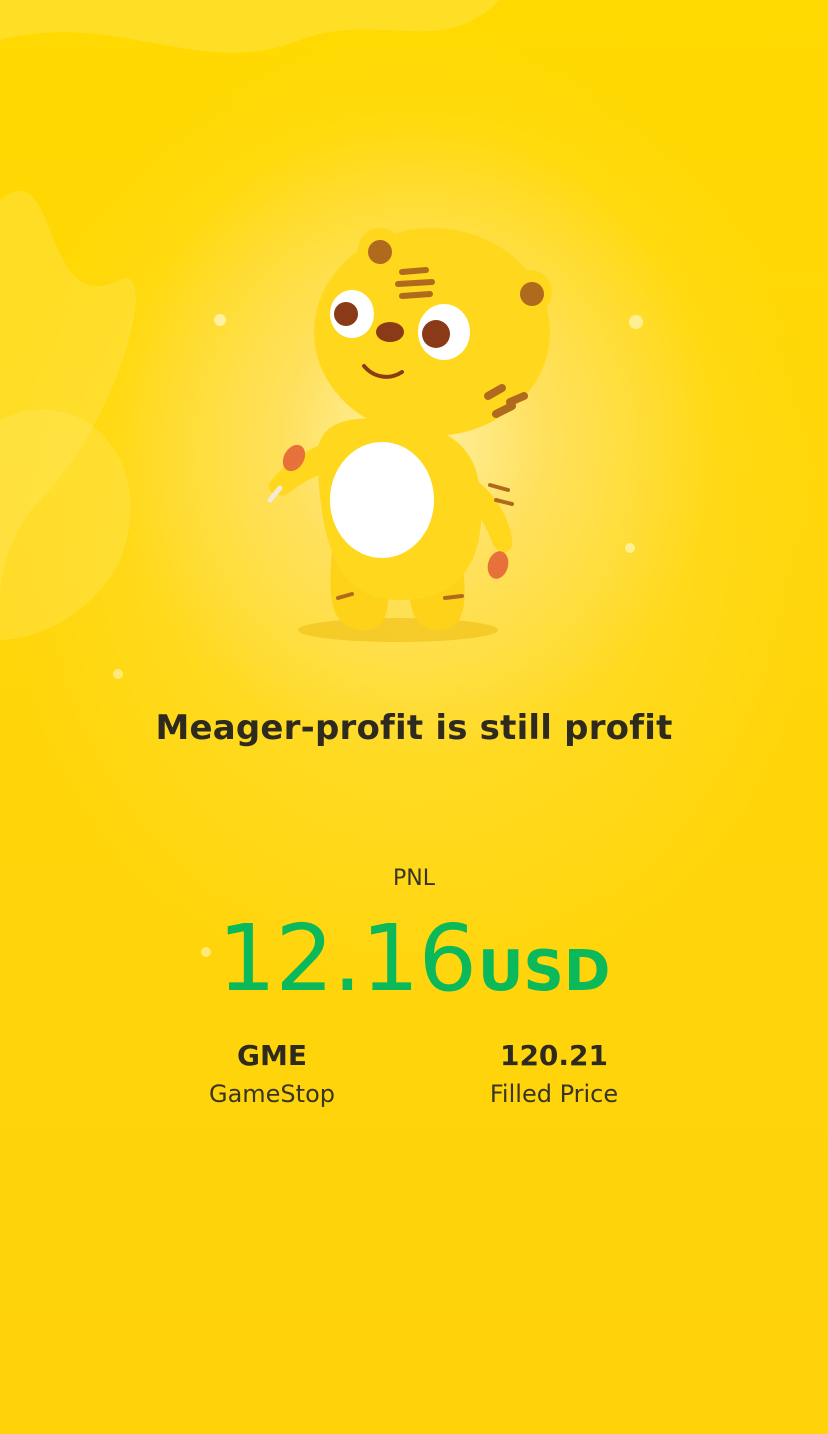  I want to click on filled-price-label: Filled Price, so click(554, 1094).